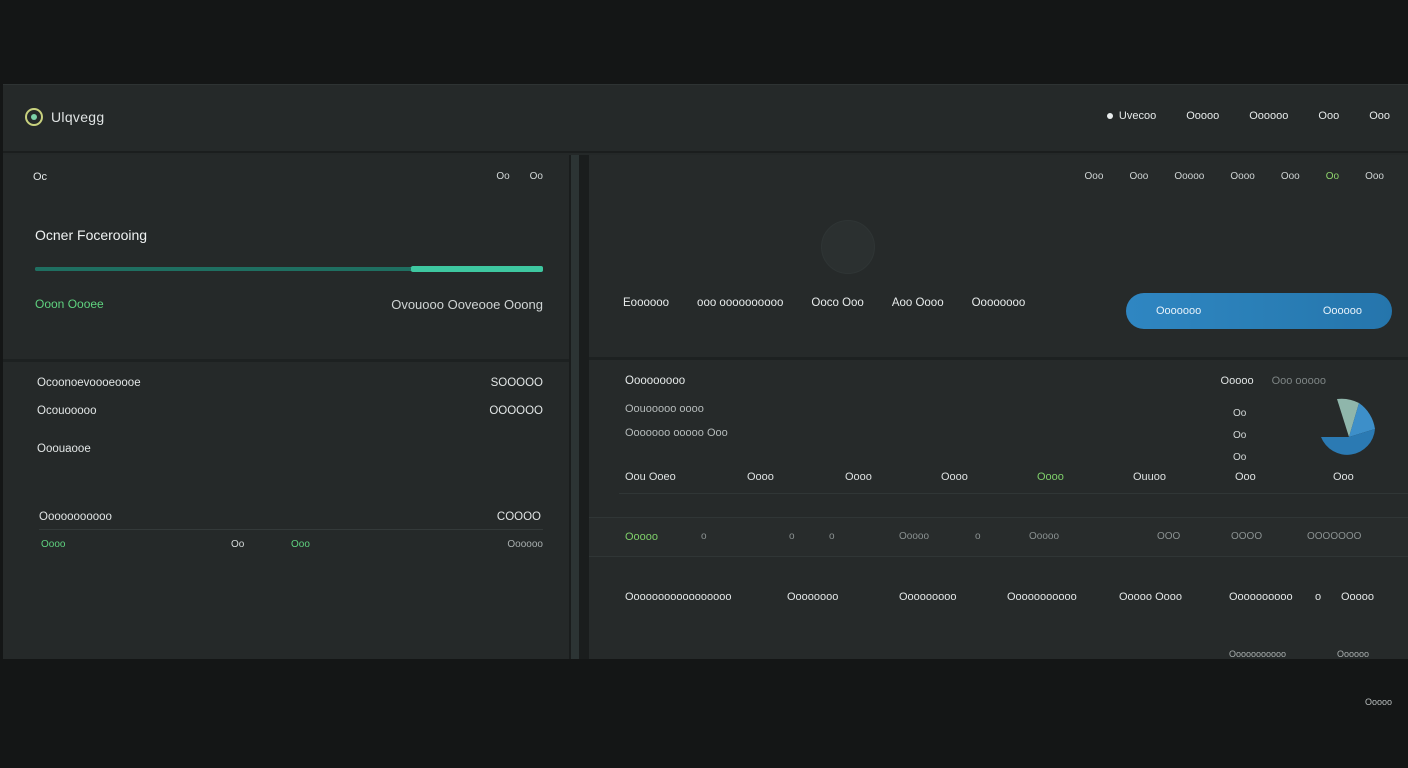 The image size is (1408, 768). I want to click on nav-item-4: Ooo, so click(1328, 116).